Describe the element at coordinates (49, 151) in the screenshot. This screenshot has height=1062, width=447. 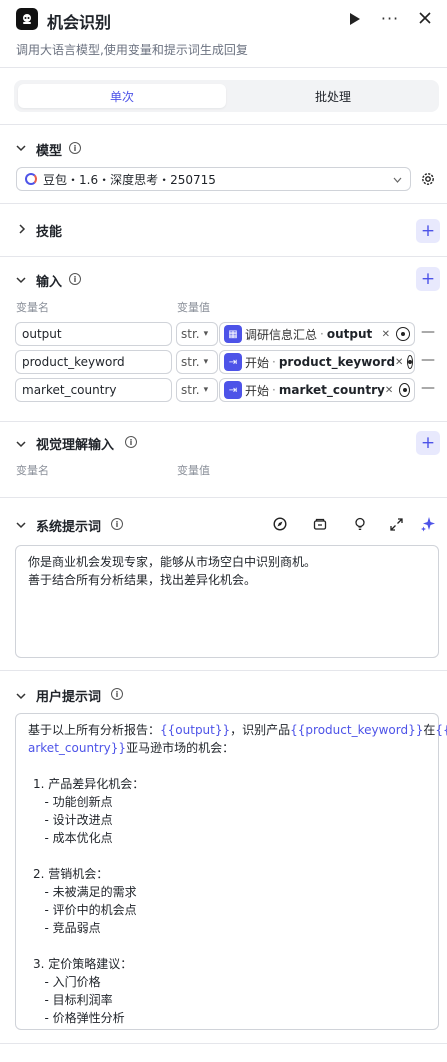
I see `model-section-title: 模型` at that location.